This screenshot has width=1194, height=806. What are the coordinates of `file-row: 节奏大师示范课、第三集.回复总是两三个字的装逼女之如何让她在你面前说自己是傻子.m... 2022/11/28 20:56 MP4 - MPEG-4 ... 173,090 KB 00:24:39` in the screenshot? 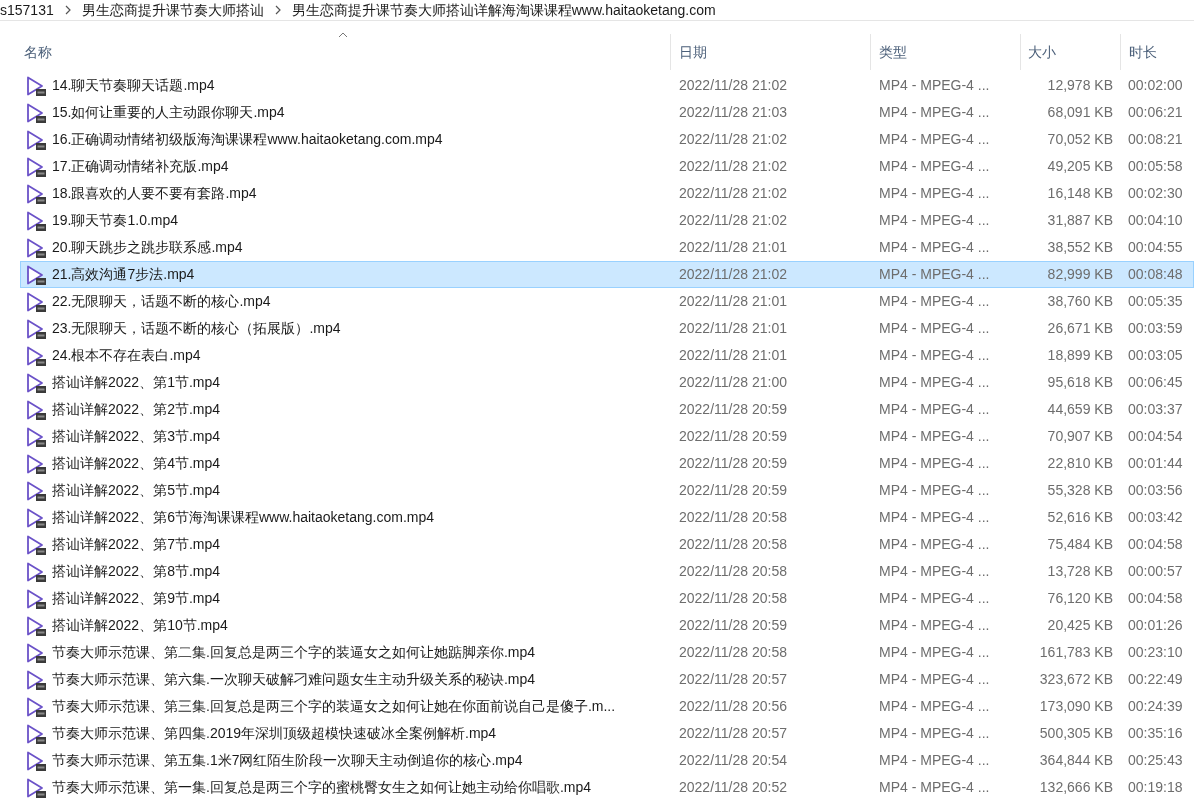 It's located at (607, 706).